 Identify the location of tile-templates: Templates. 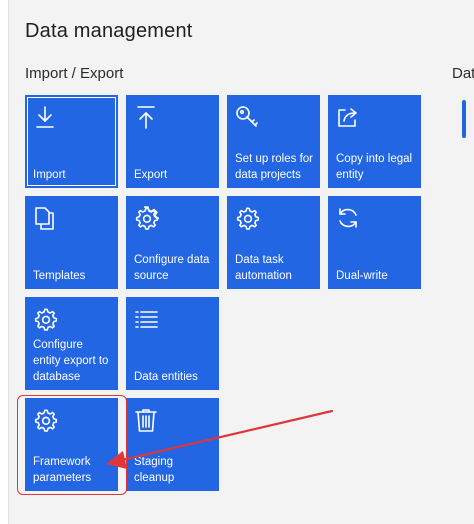
(71, 242).